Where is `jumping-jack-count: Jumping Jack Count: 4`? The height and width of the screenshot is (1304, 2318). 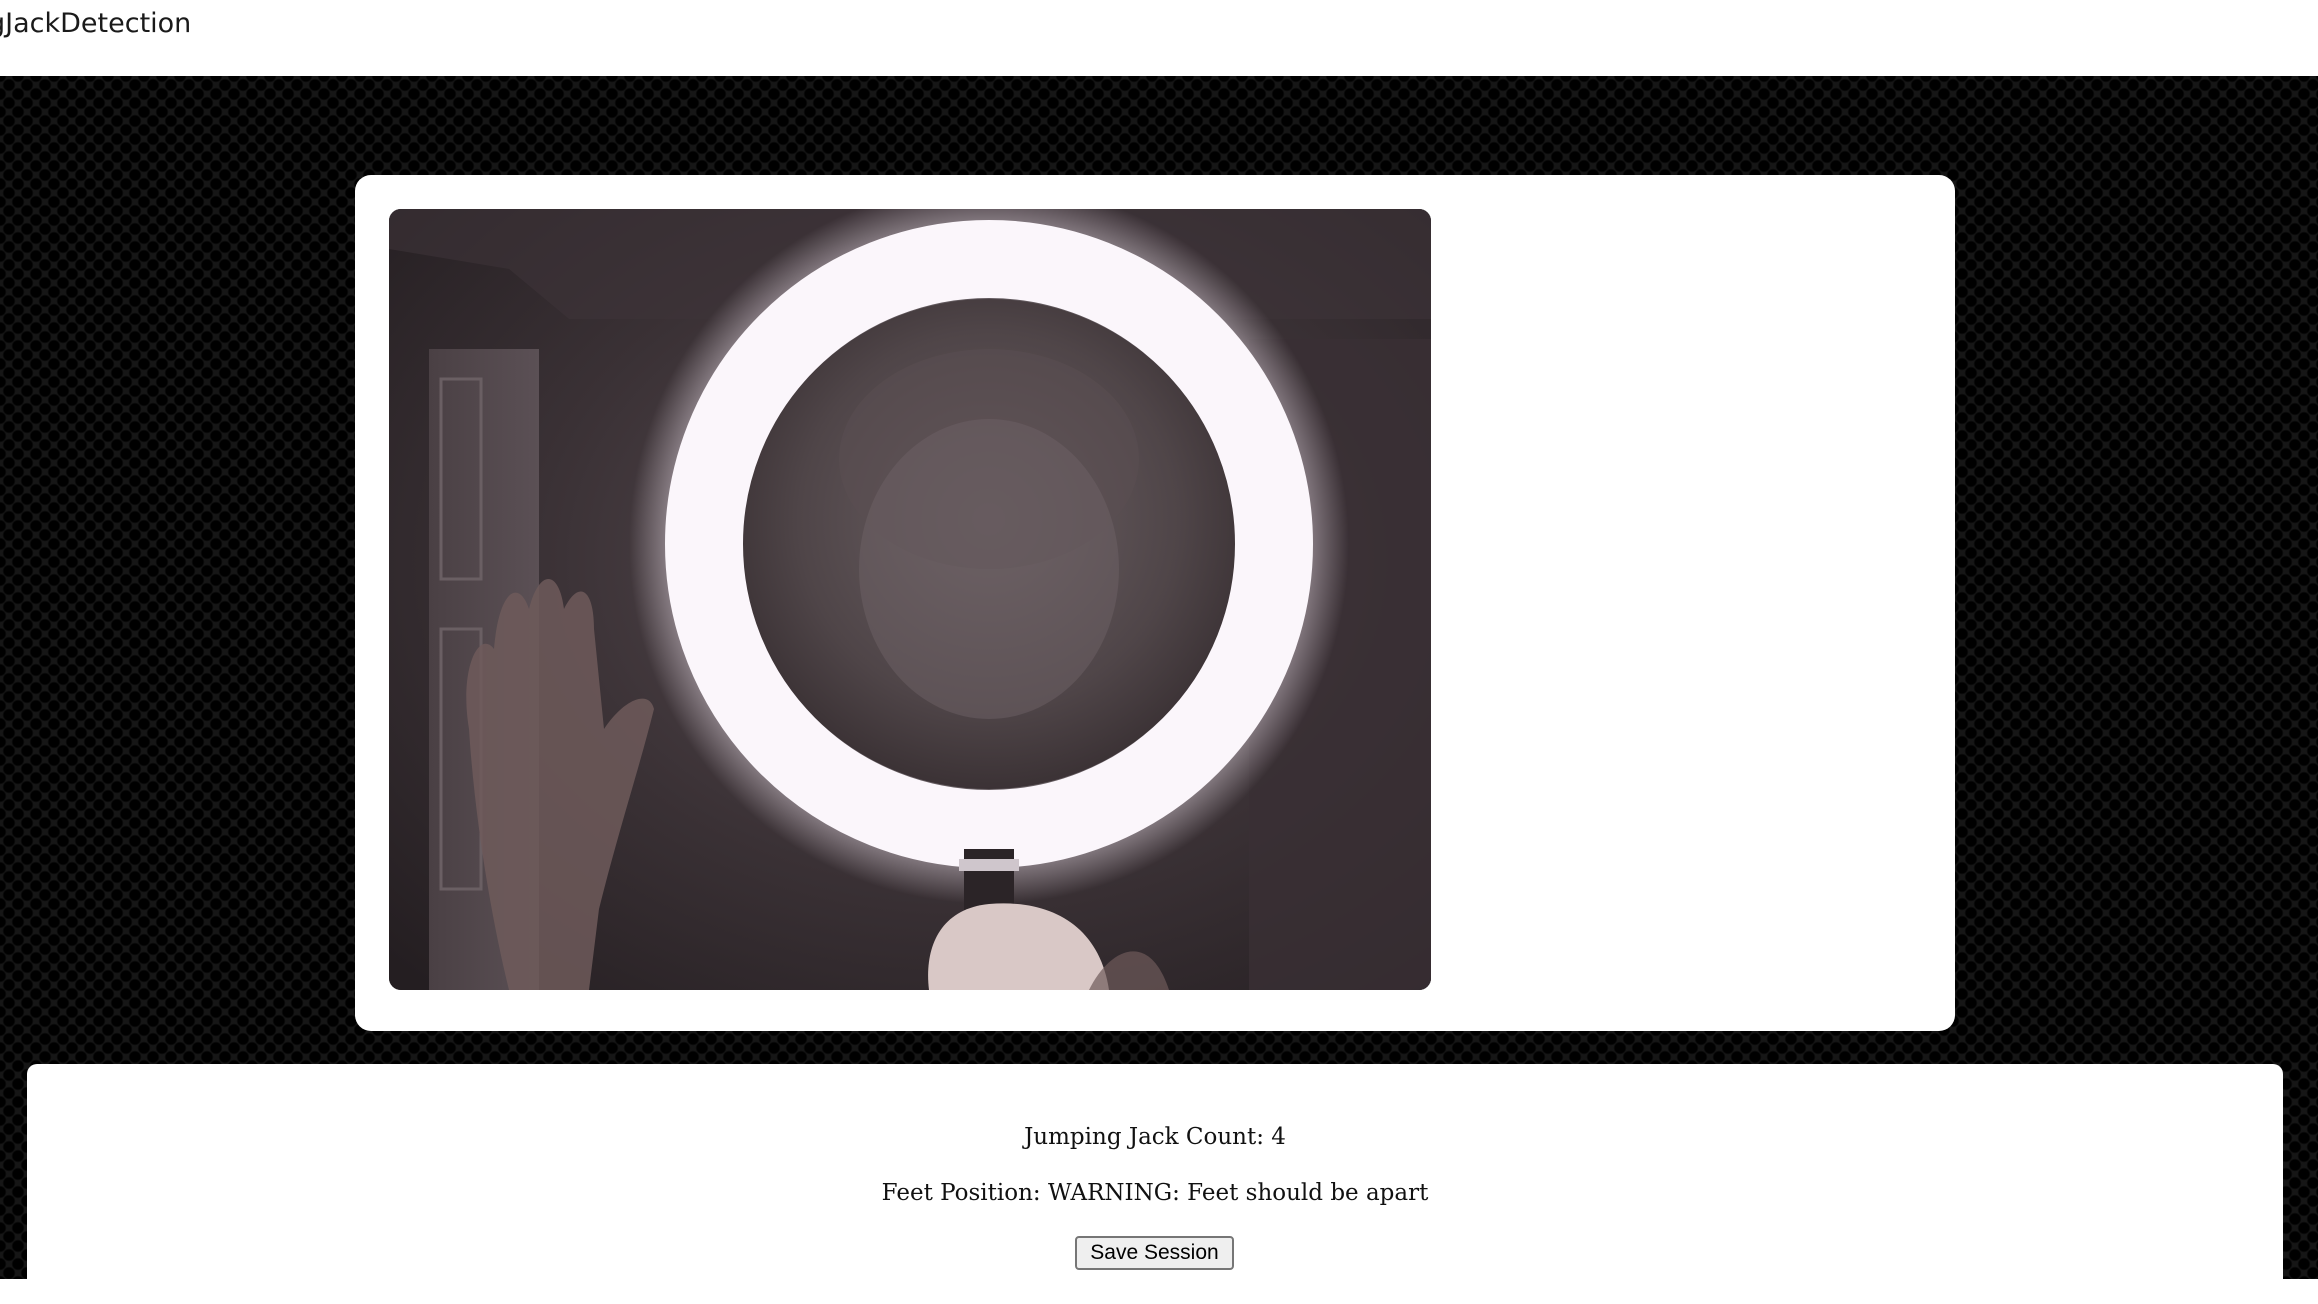 jumping-jack-count: Jumping Jack Count: 4 is located at coordinates (1155, 1137).